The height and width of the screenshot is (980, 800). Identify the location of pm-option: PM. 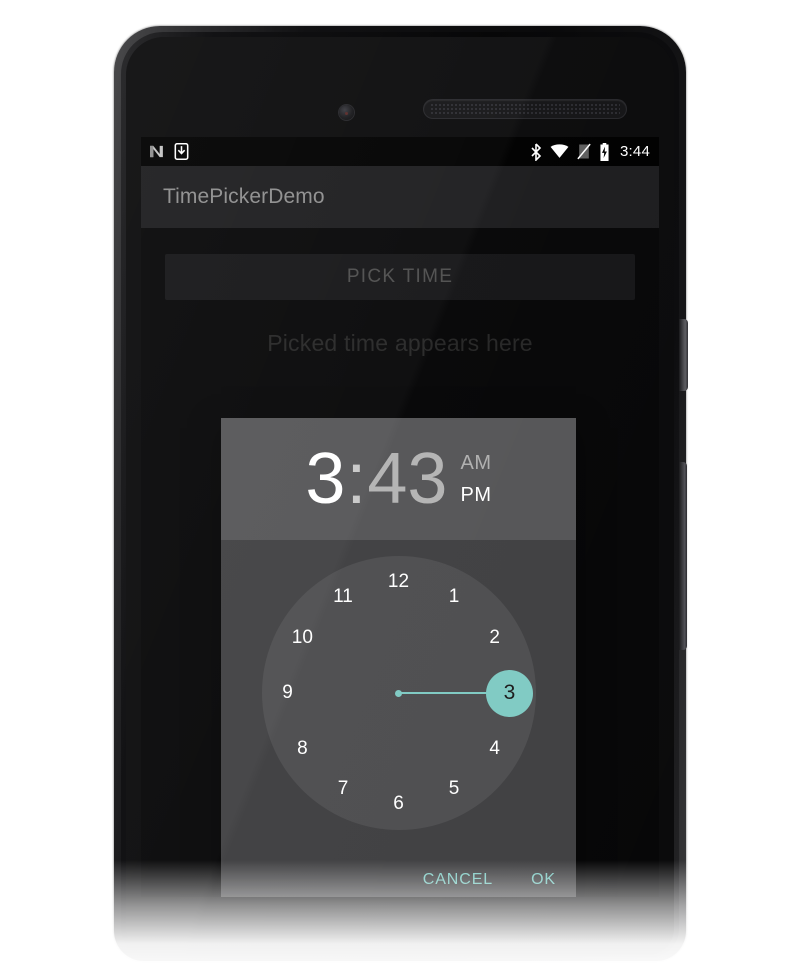
(475, 495).